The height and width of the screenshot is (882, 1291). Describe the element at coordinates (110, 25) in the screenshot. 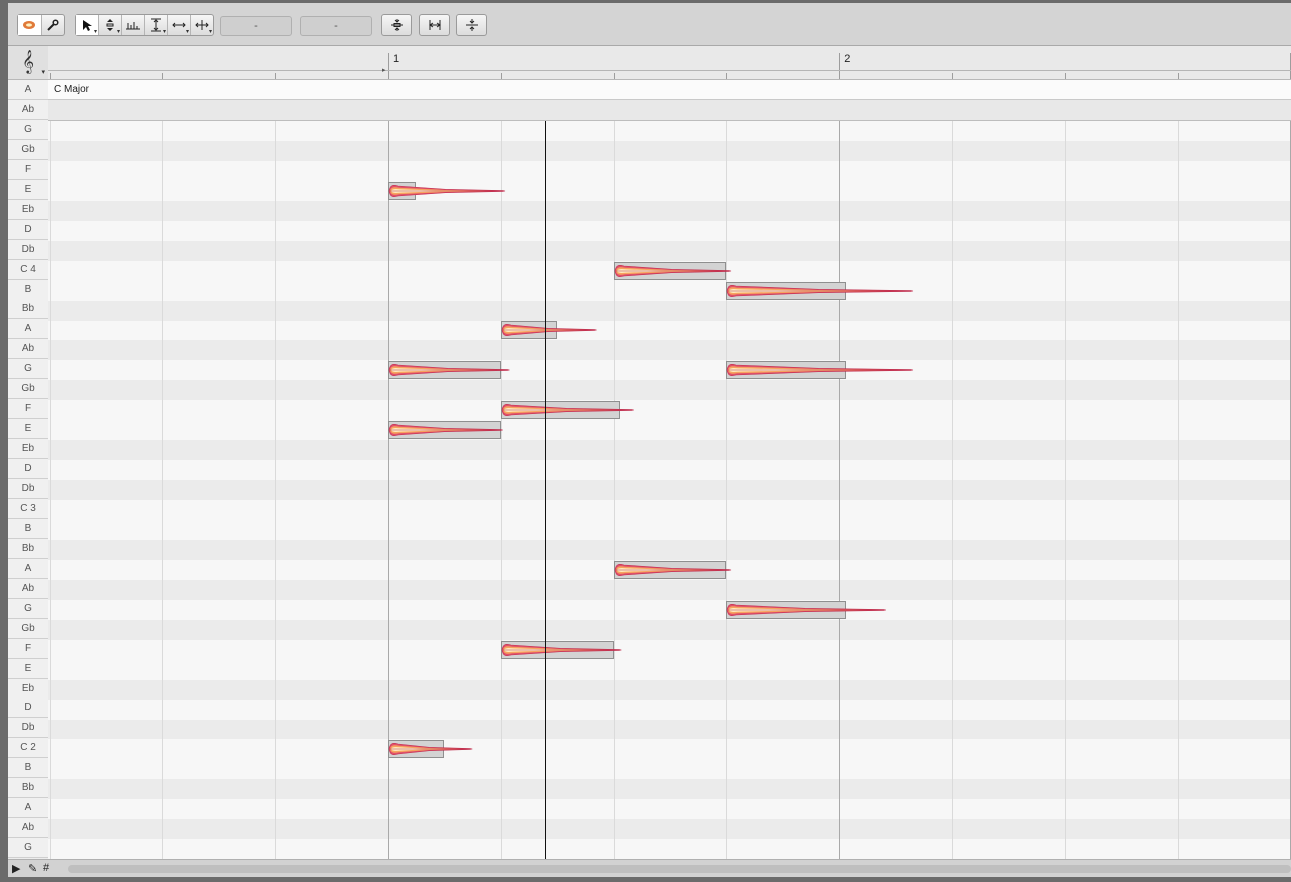

I see `pitch-tool-icon: ▾` at that location.